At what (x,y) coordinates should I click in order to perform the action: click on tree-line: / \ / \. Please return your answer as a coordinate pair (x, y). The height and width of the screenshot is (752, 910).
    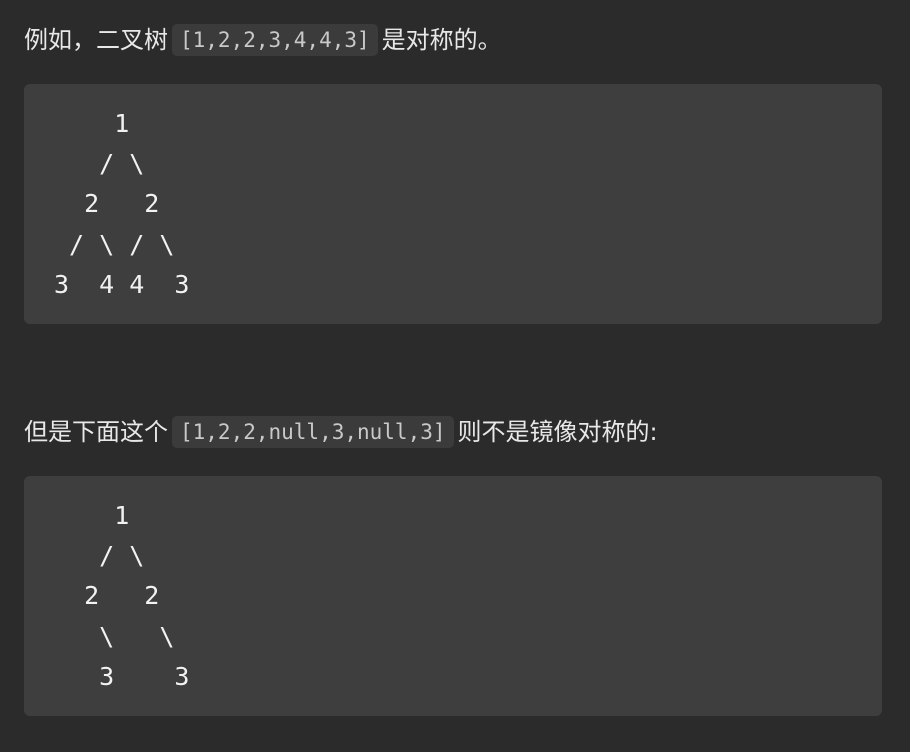
    Looking at the image, I should click on (114, 244).